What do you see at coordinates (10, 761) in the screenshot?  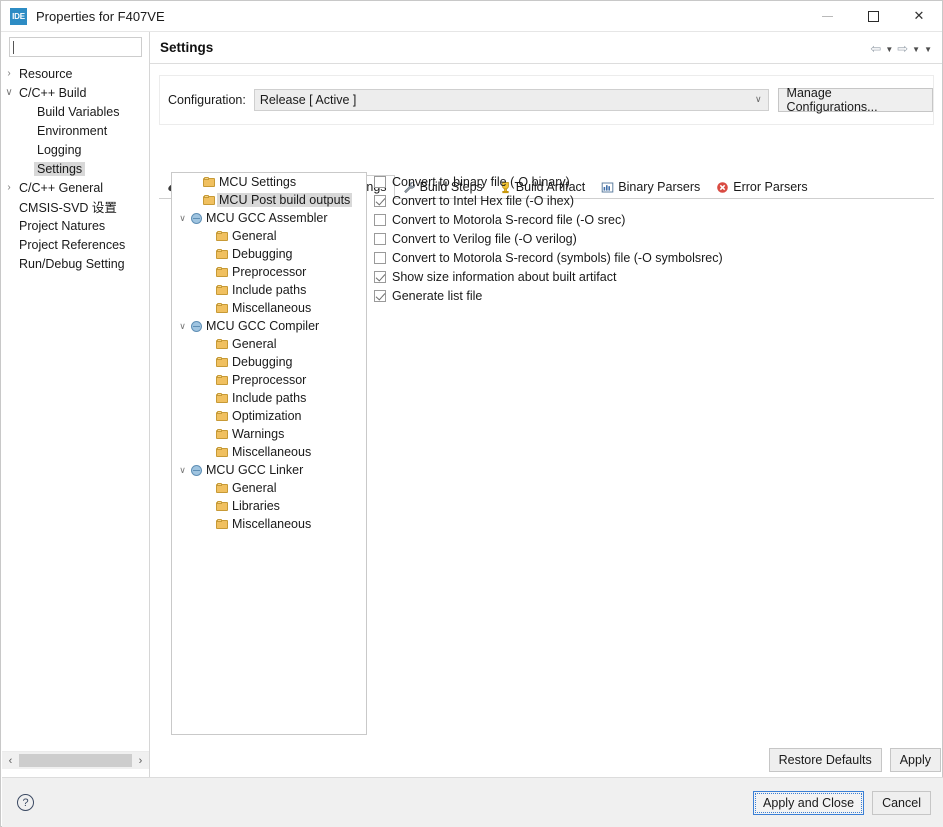 I see `scroll-left-icon: ‹` at bounding box center [10, 761].